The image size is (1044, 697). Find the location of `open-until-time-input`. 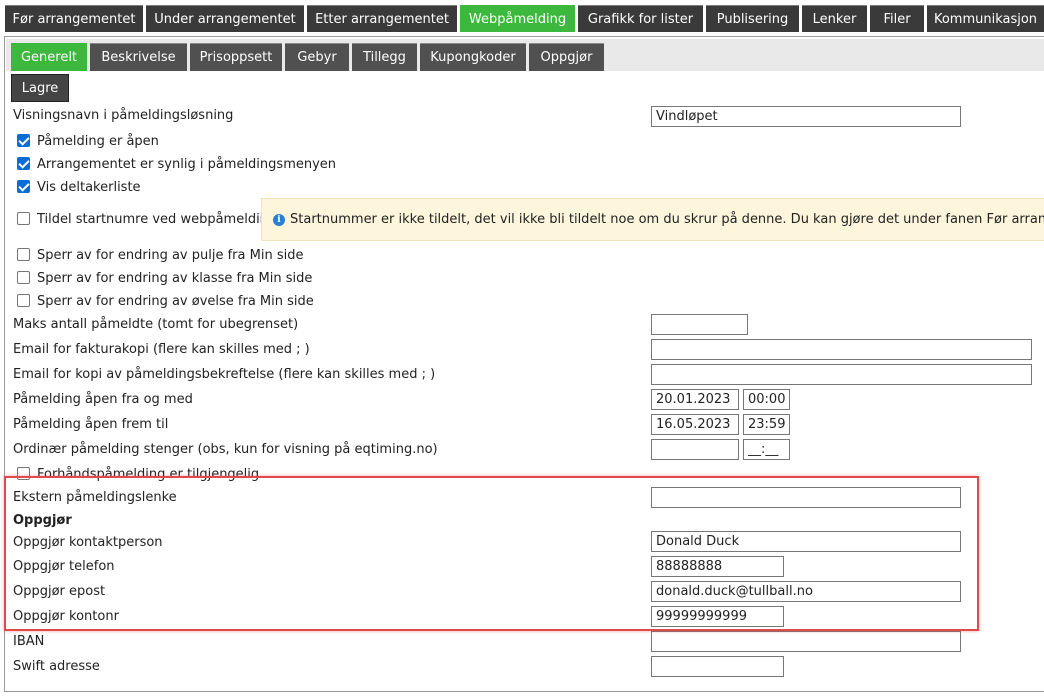

open-until-time-input is located at coordinates (766, 424).